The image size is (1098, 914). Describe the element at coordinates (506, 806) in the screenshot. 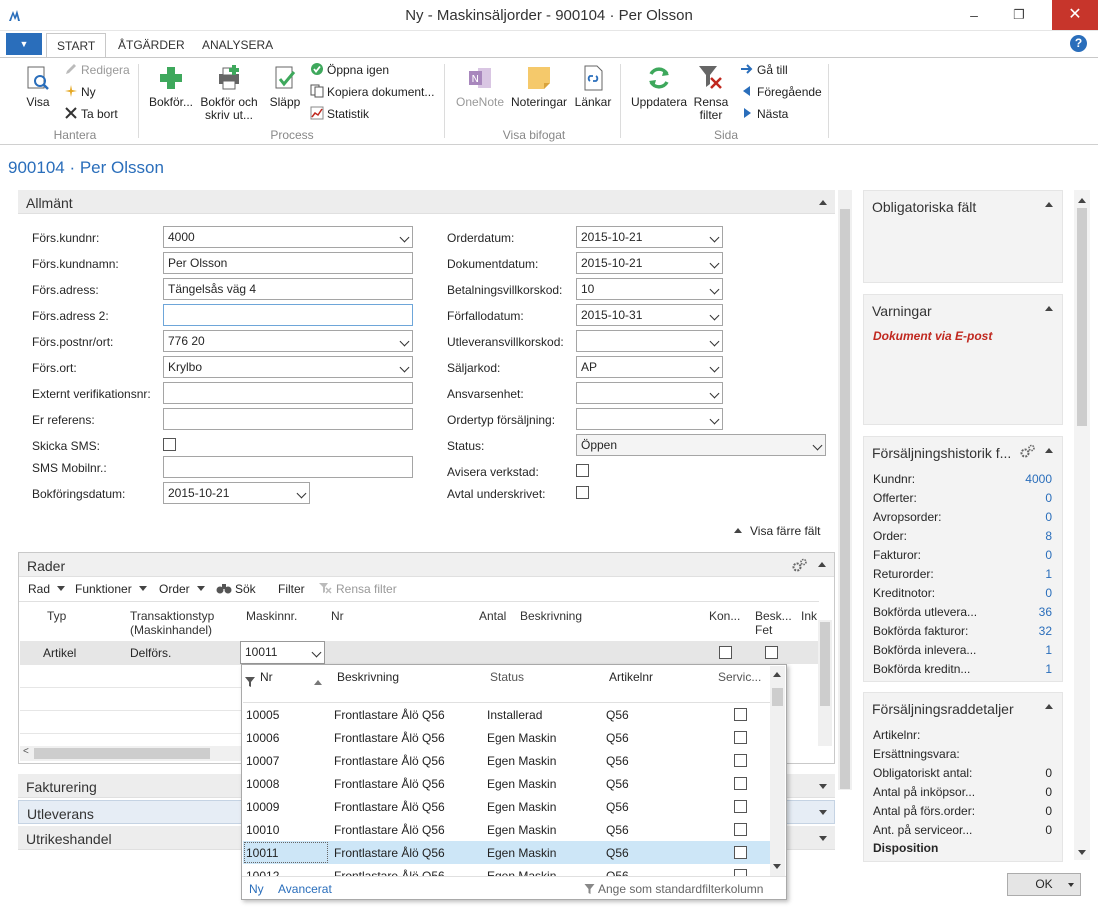

I see `lookup-row: 10009 Frontlastare Ålö Q56 Egen Maskin Q56` at that location.